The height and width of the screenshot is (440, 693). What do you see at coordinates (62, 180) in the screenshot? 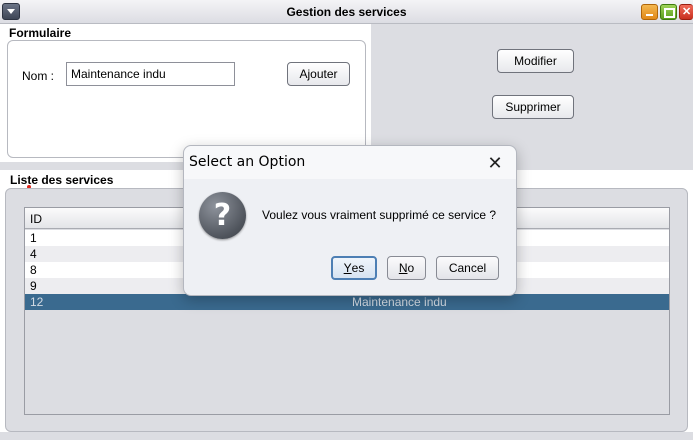
I see `list-section-title: Liste des services` at bounding box center [62, 180].